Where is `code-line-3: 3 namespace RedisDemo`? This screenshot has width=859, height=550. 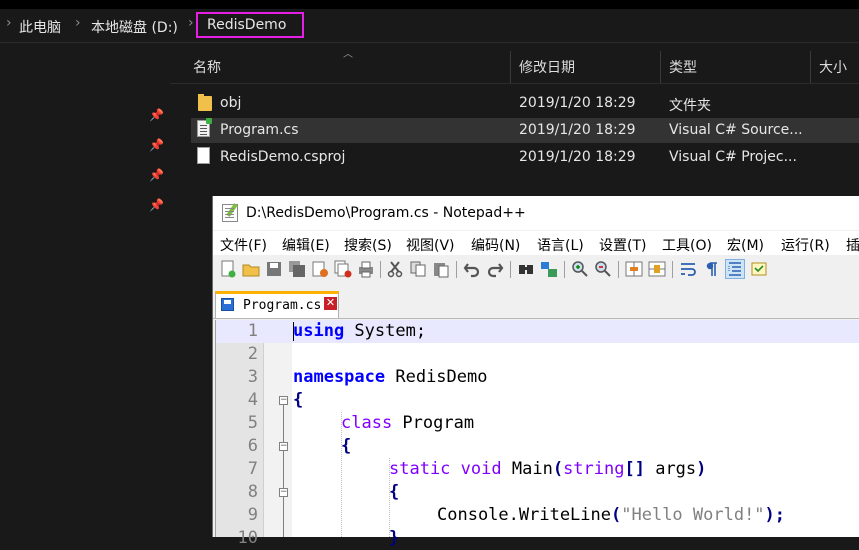 code-line-3: 3 namespace RedisDemo is located at coordinates (537, 377).